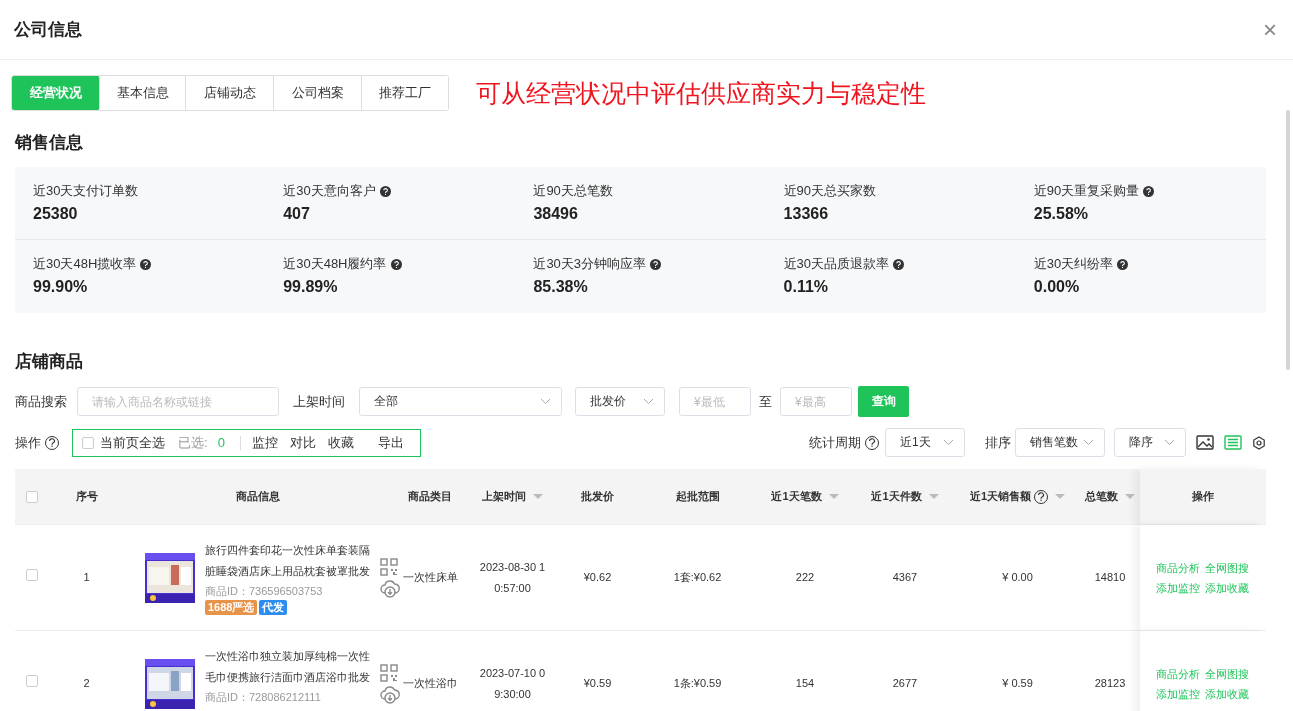  Describe the element at coordinates (1110, 577) in the screenshot. I see `table-cell: 14810` at that location.